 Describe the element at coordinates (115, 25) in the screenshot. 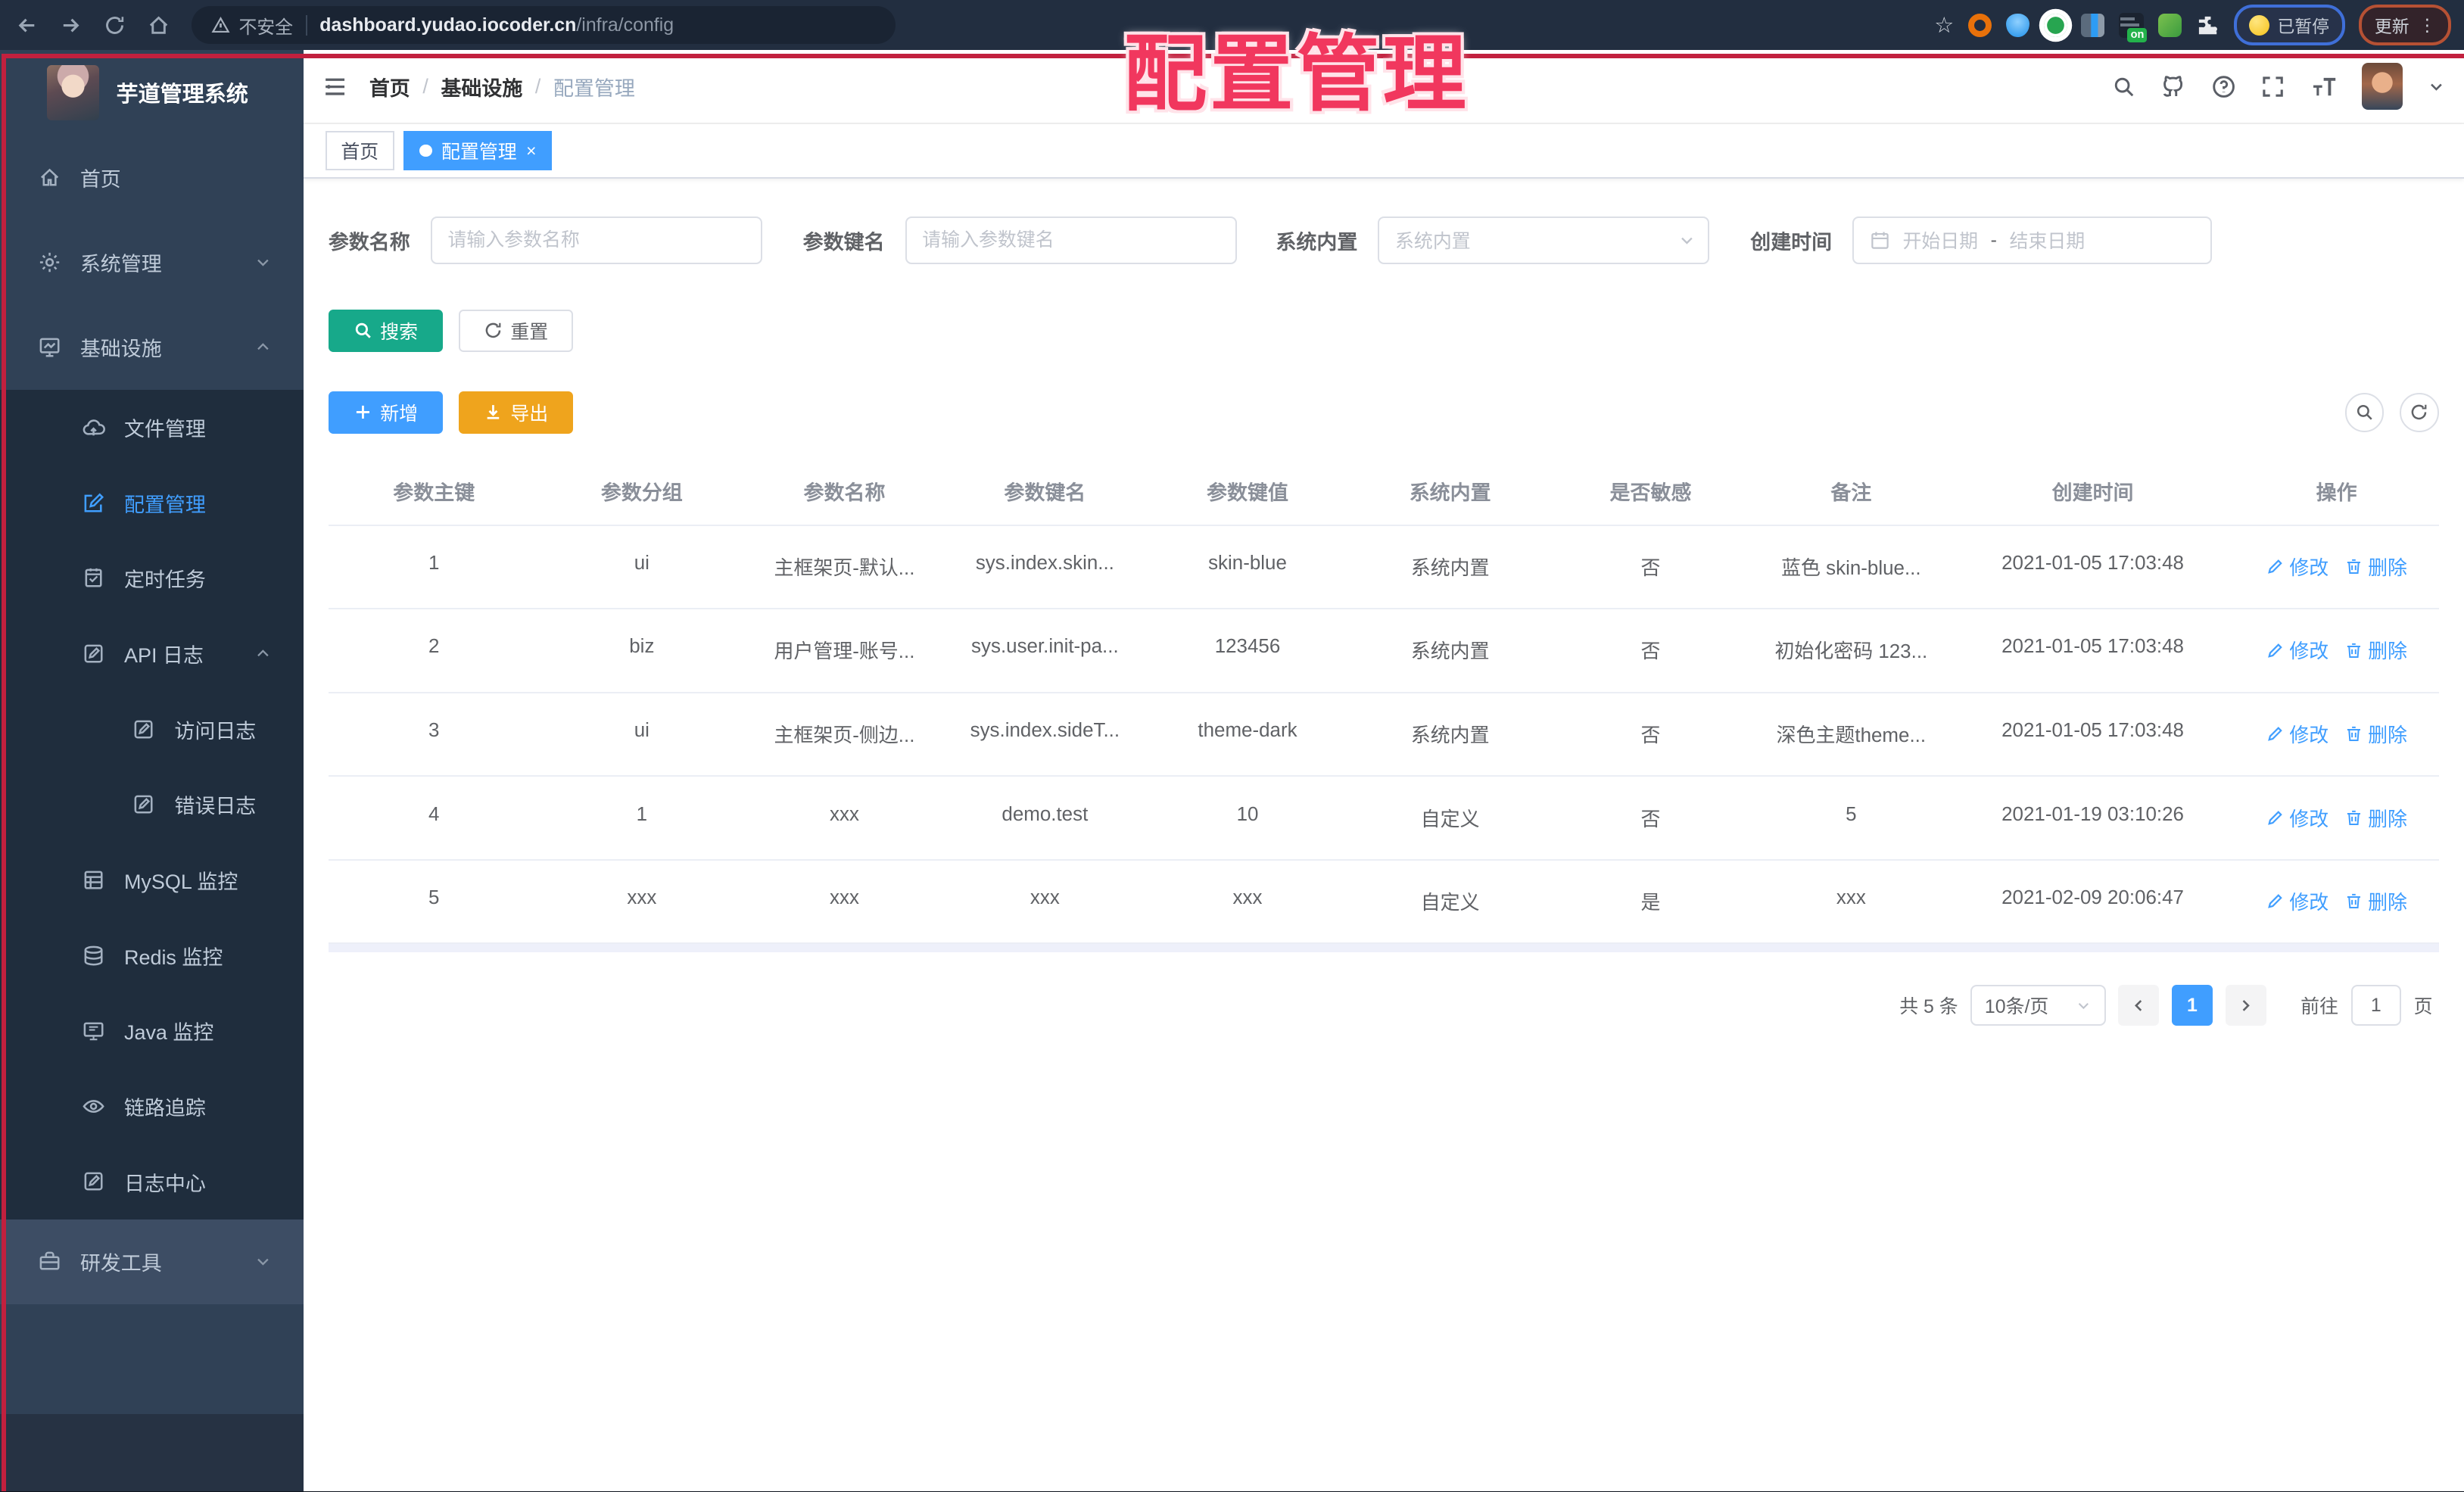

I see `browser-reload-icon` at that location.